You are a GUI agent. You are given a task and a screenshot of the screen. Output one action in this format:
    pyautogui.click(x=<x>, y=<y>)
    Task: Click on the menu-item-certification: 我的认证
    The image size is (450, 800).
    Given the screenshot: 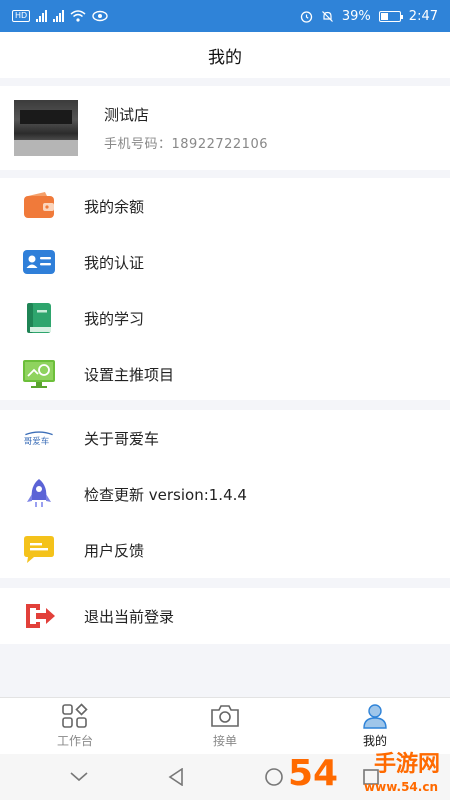 What is the action you would take?
    pyautogui.click(x=225, y=262)
    